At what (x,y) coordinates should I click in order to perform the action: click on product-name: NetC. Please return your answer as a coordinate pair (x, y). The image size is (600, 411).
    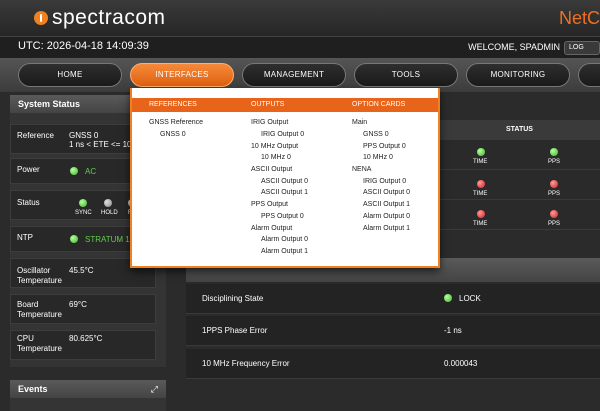
    Looking at the image, I should click on (579, 18).